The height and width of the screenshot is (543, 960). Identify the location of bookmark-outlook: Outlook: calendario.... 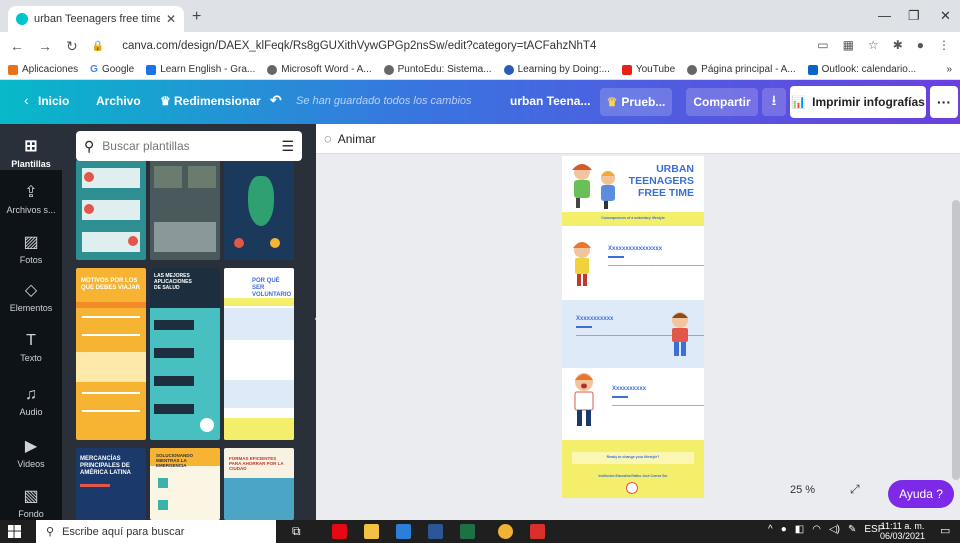
(861, 69).